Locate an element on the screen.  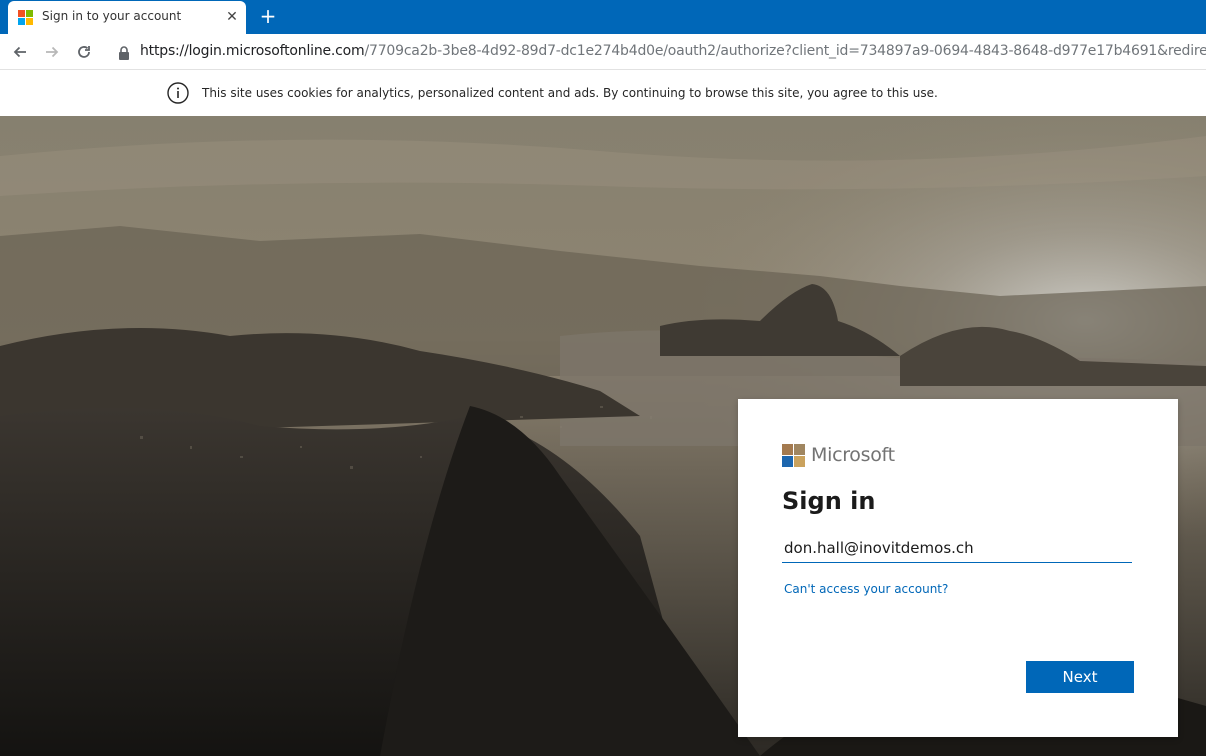
microsoft-logo: Microsoft is located at coordinates (838, 455).